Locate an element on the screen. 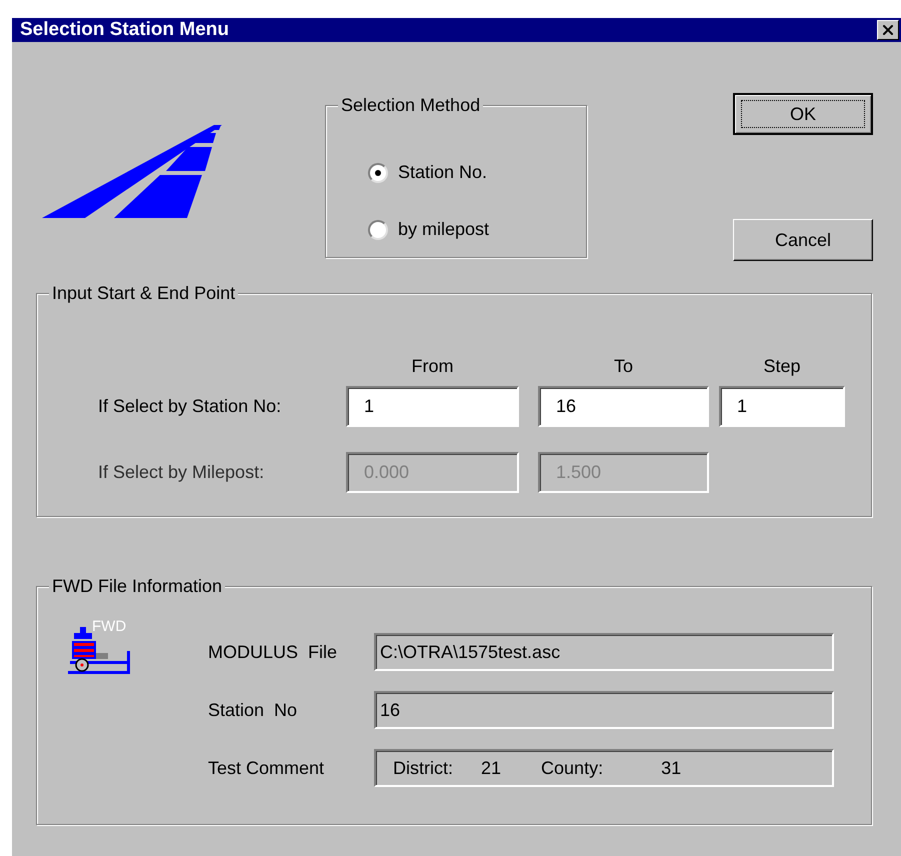 This screenshot has width=901, height=856. column-header: Step is located at coordinates (782, 366).